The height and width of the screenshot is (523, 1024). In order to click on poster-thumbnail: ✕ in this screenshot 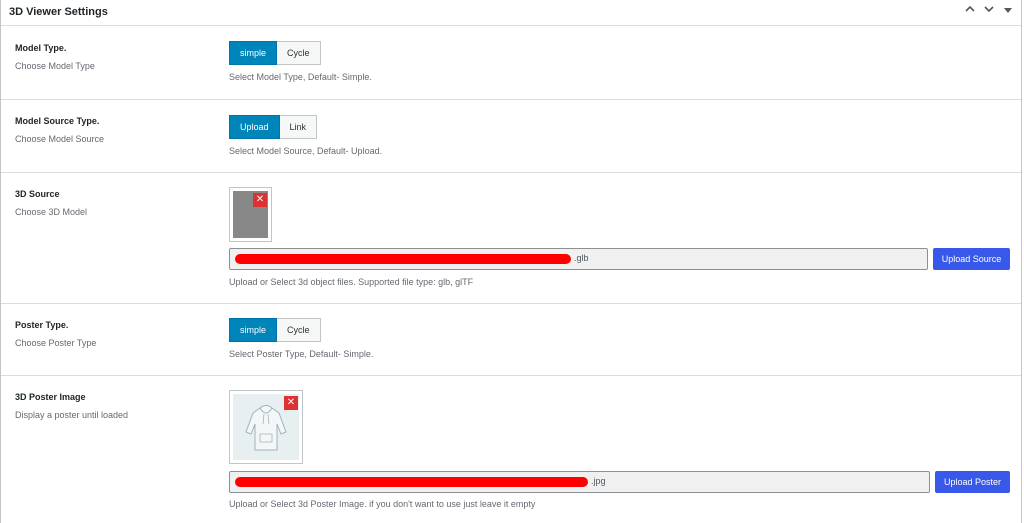, I will do `click(266, 427)`.